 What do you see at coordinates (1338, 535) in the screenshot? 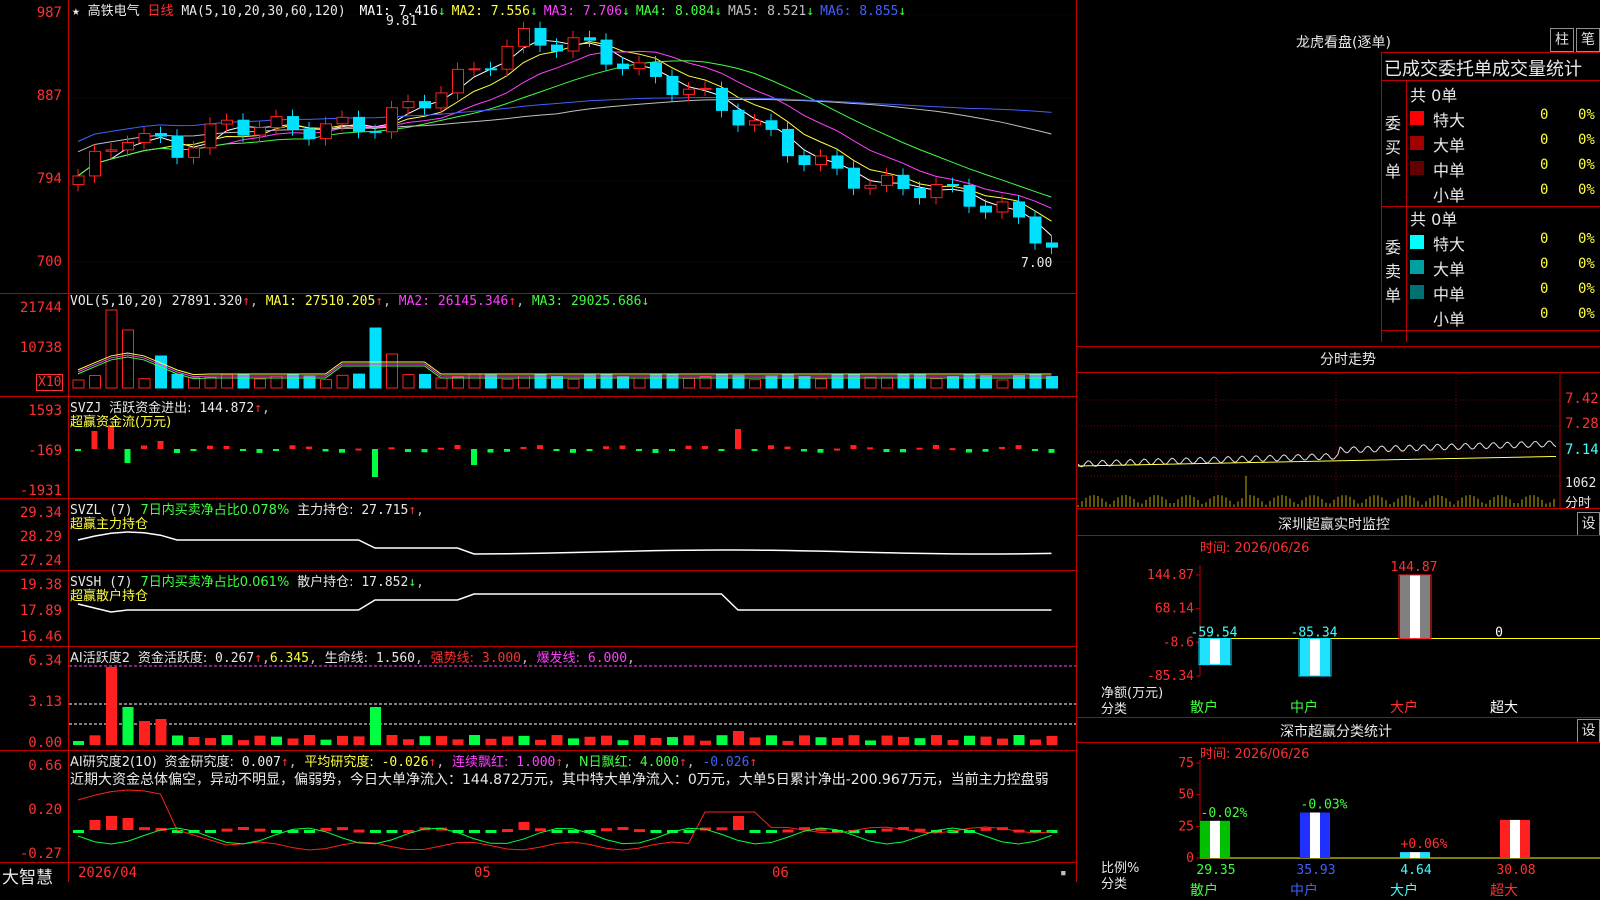
I see `monitor-header-line` at bounding box center [1338, 535].